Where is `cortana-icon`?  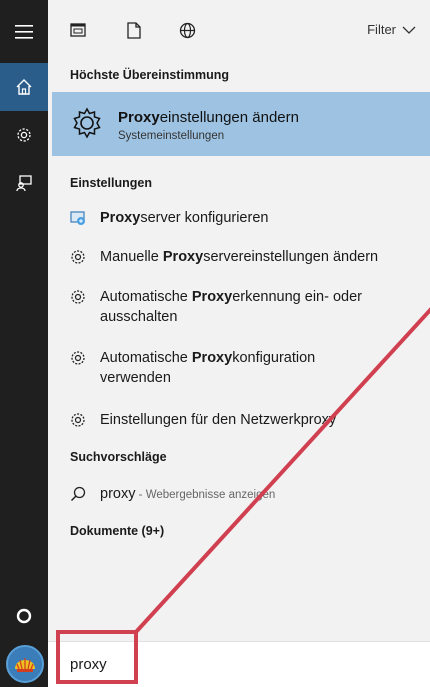 cortana-icon is located at coordinates (24, 616).